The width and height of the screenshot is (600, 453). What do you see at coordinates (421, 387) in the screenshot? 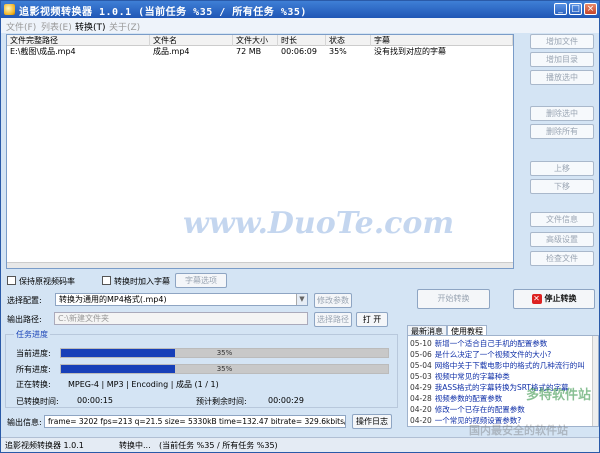
I see `news-date: 04-29` at bounding box center [421, 387].